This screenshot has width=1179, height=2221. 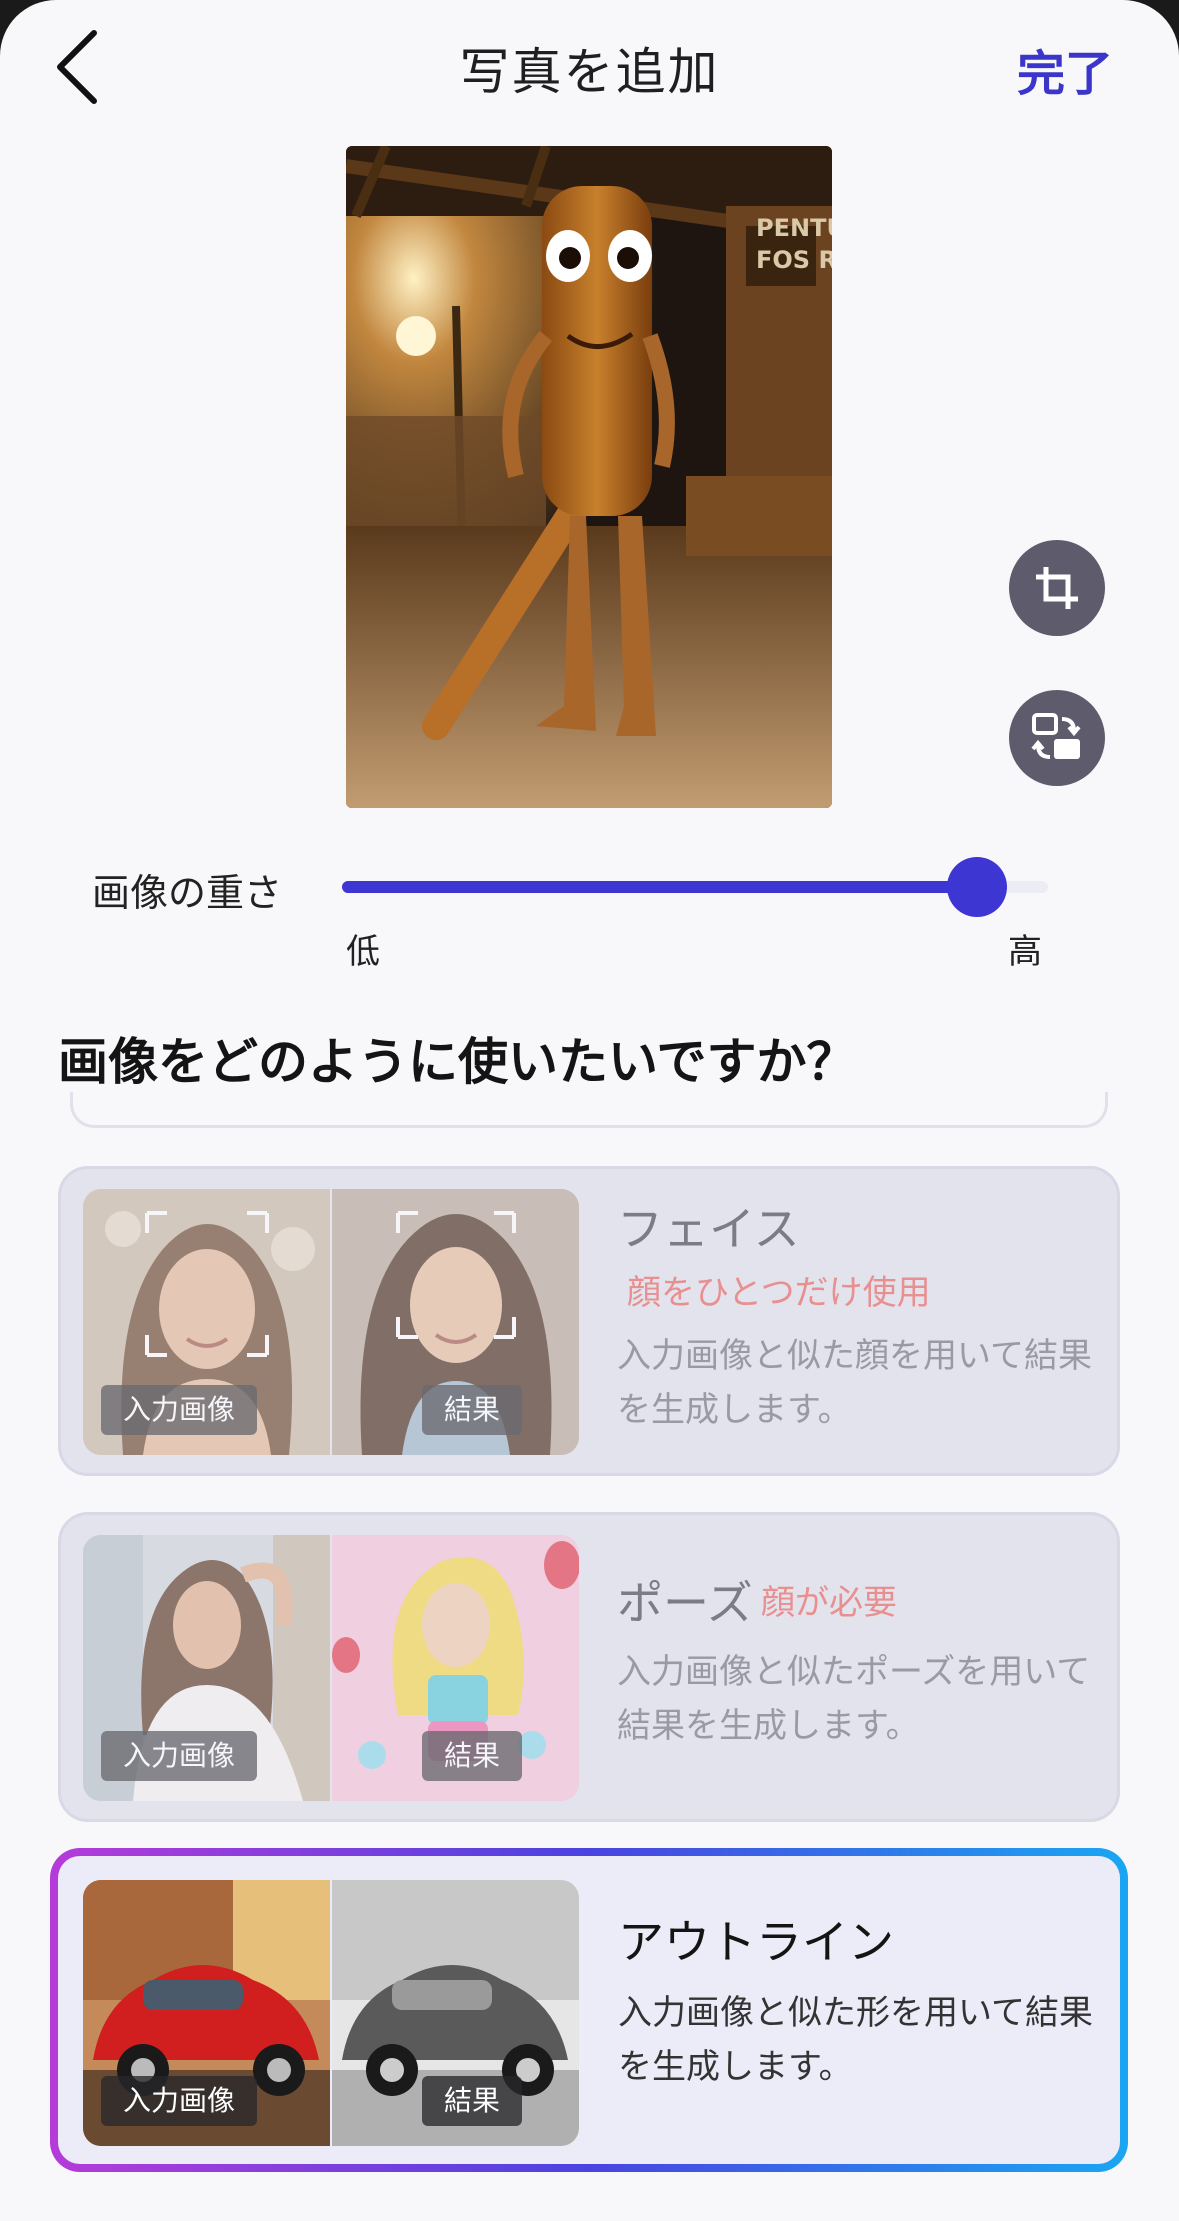 What do you see at coordinates (589, 477) in the screenshot?
I see `uploaded-photo: PENTU FOS R` at bounding box center [589, 477].